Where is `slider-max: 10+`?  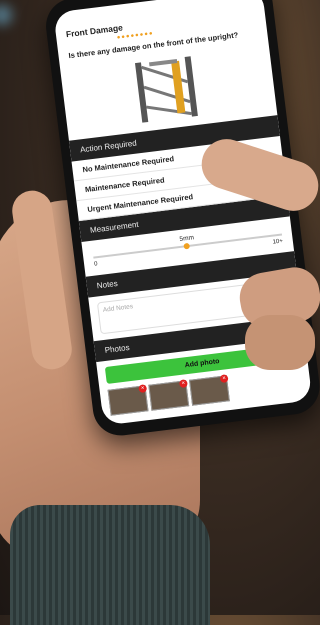
slider-max: 10+ is located at coordinates (278, 242).